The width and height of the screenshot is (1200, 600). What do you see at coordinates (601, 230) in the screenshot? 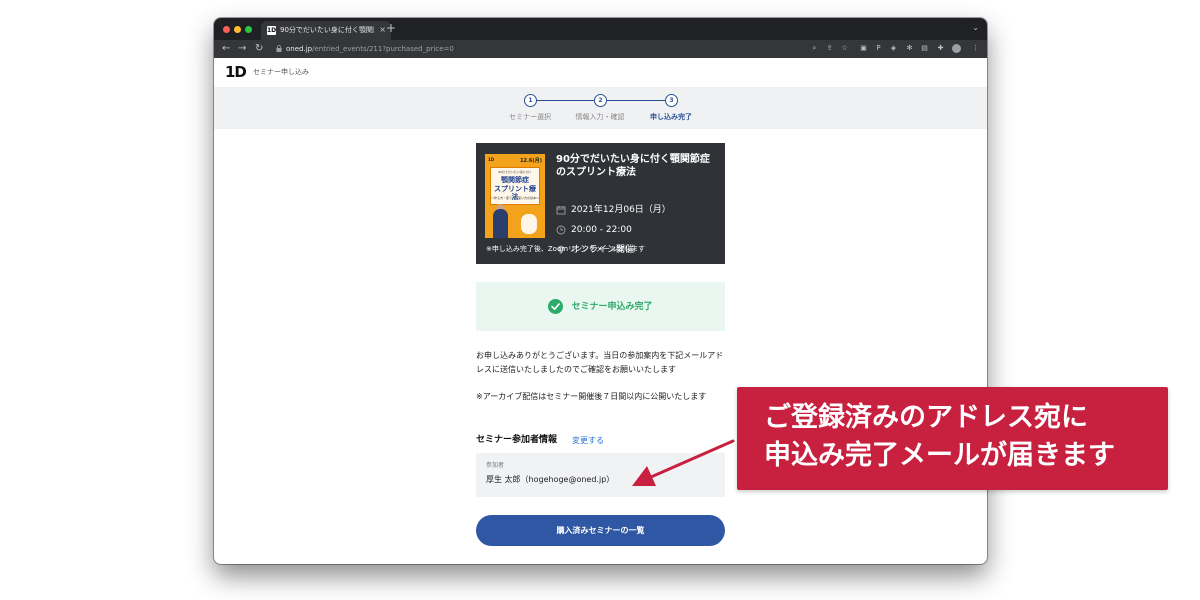
I see `event-time: 20:00 - 22:00` at bounding box center [601, 230].